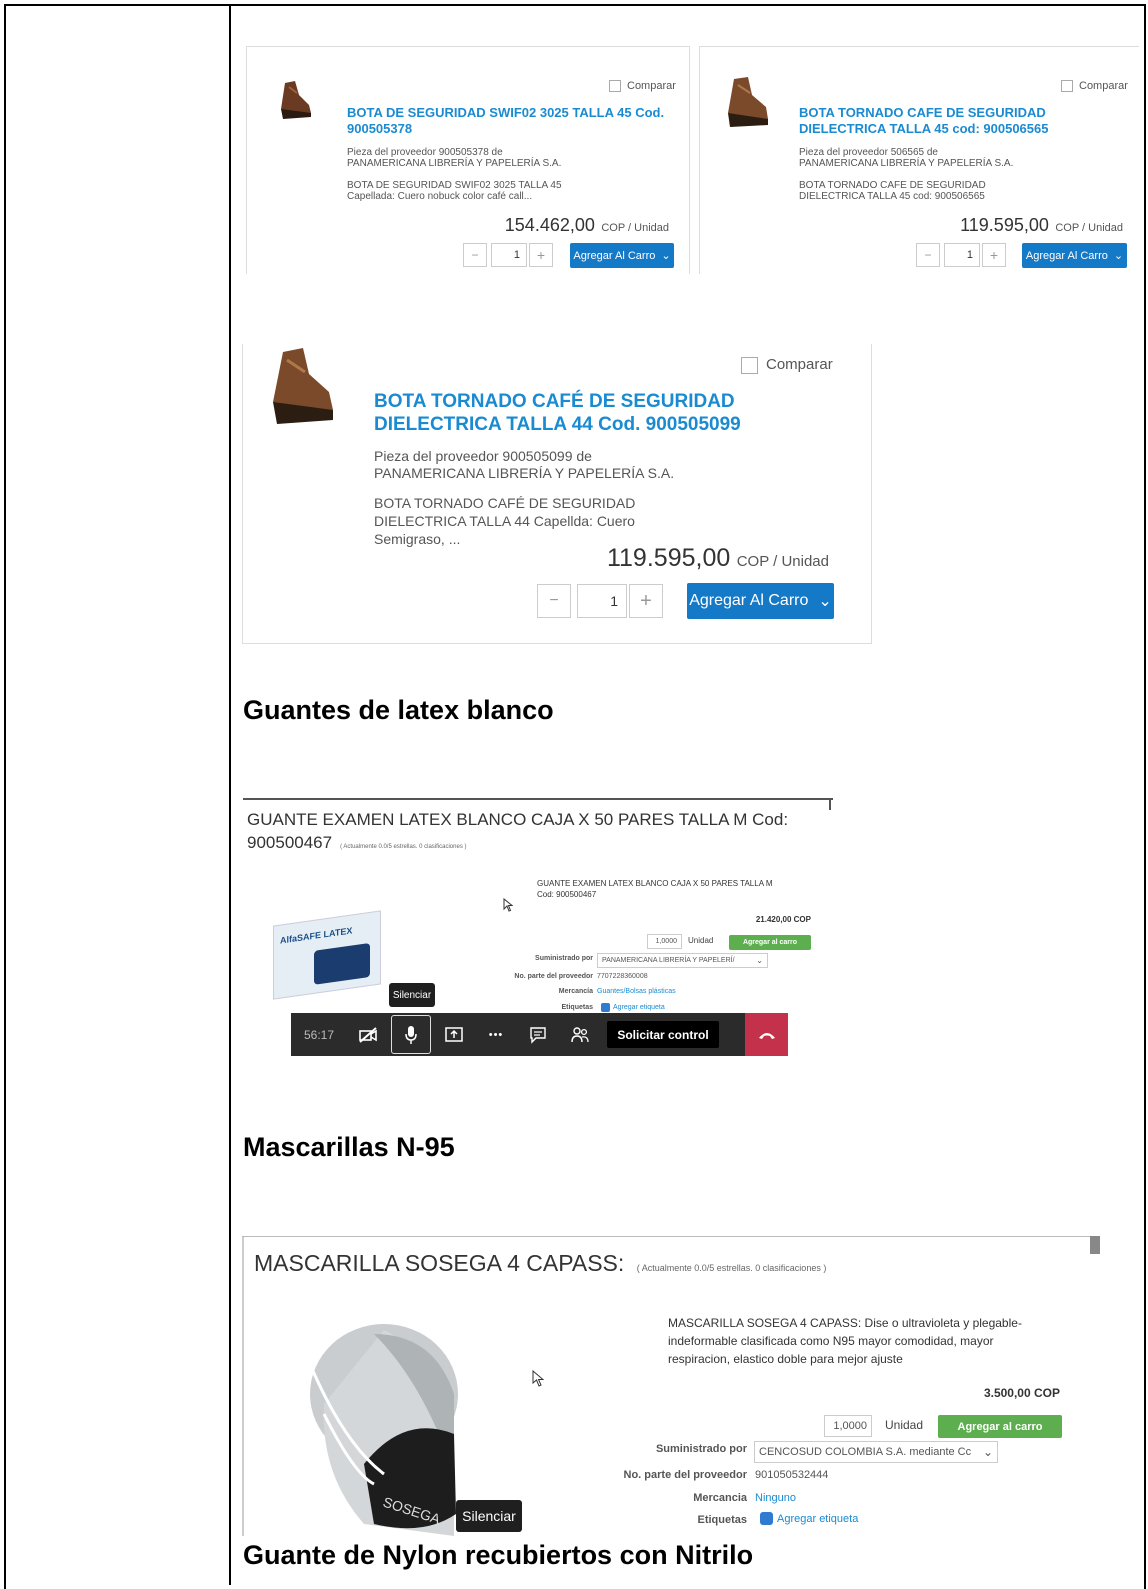  I want to click on camera-off-button, so click(368, 1034).